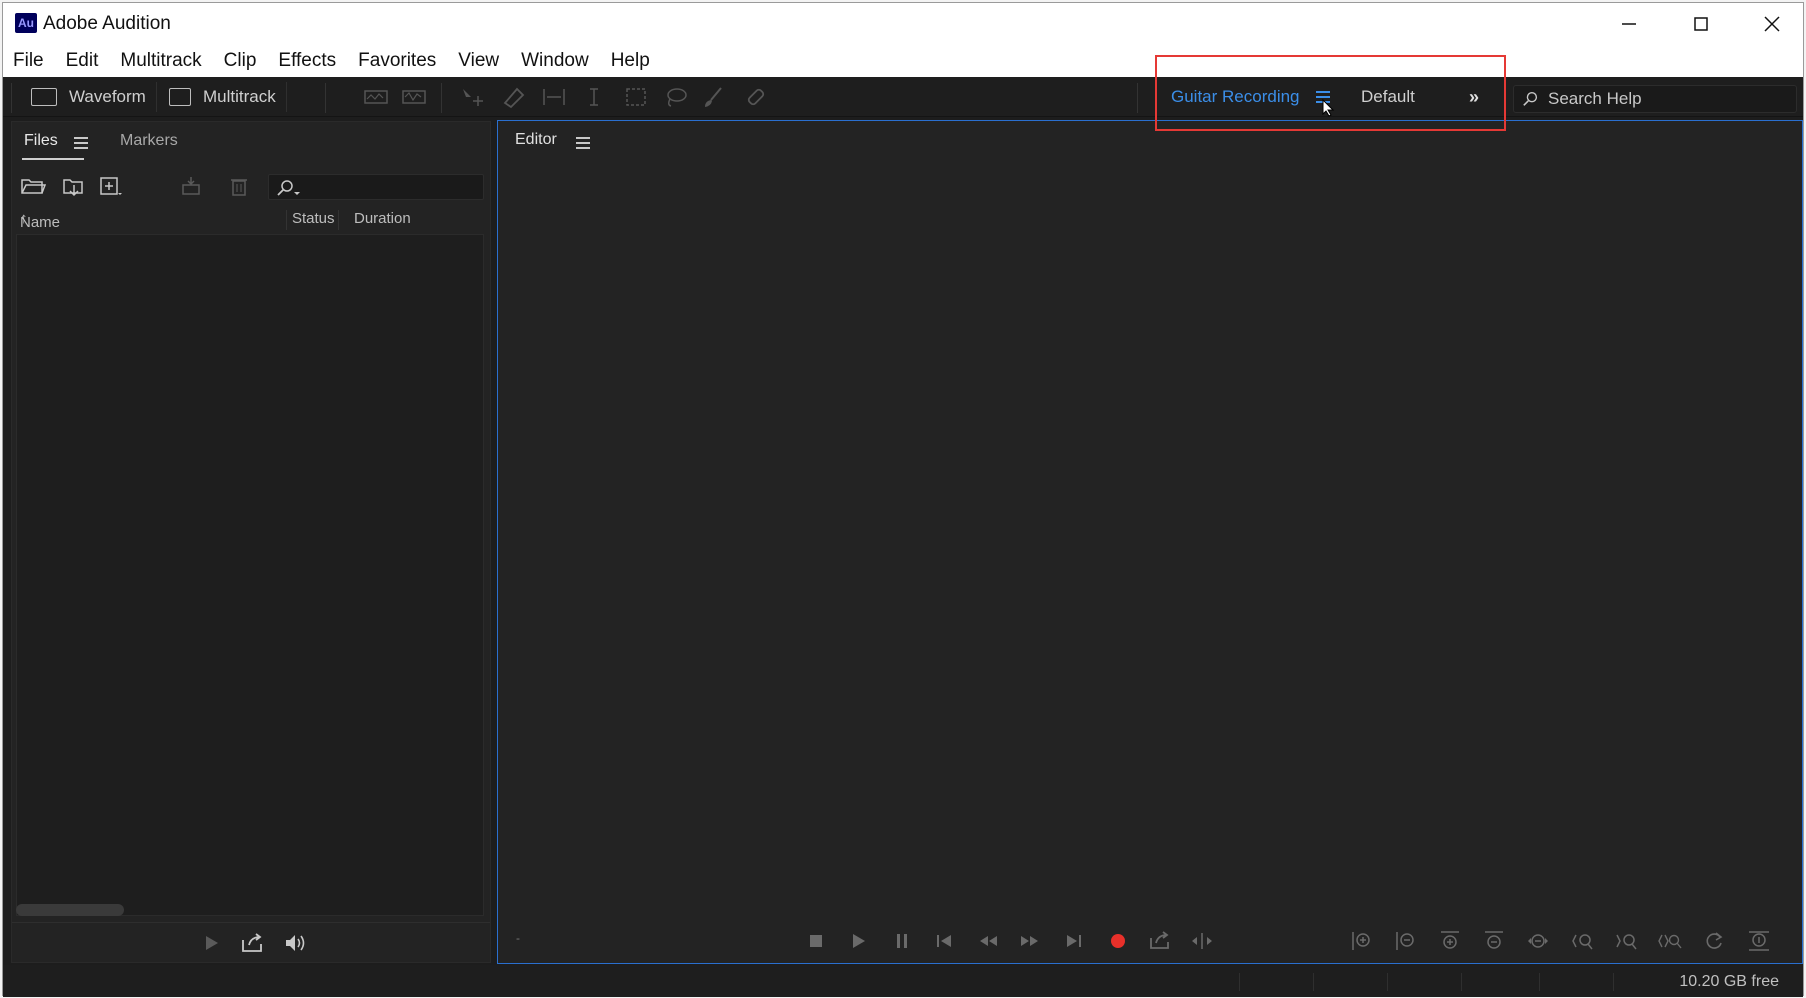 Image resolution: width=1806 pixels, height=998 pixels. I want to click on zoom-out-amplitude-icon, so click(1406, 941).